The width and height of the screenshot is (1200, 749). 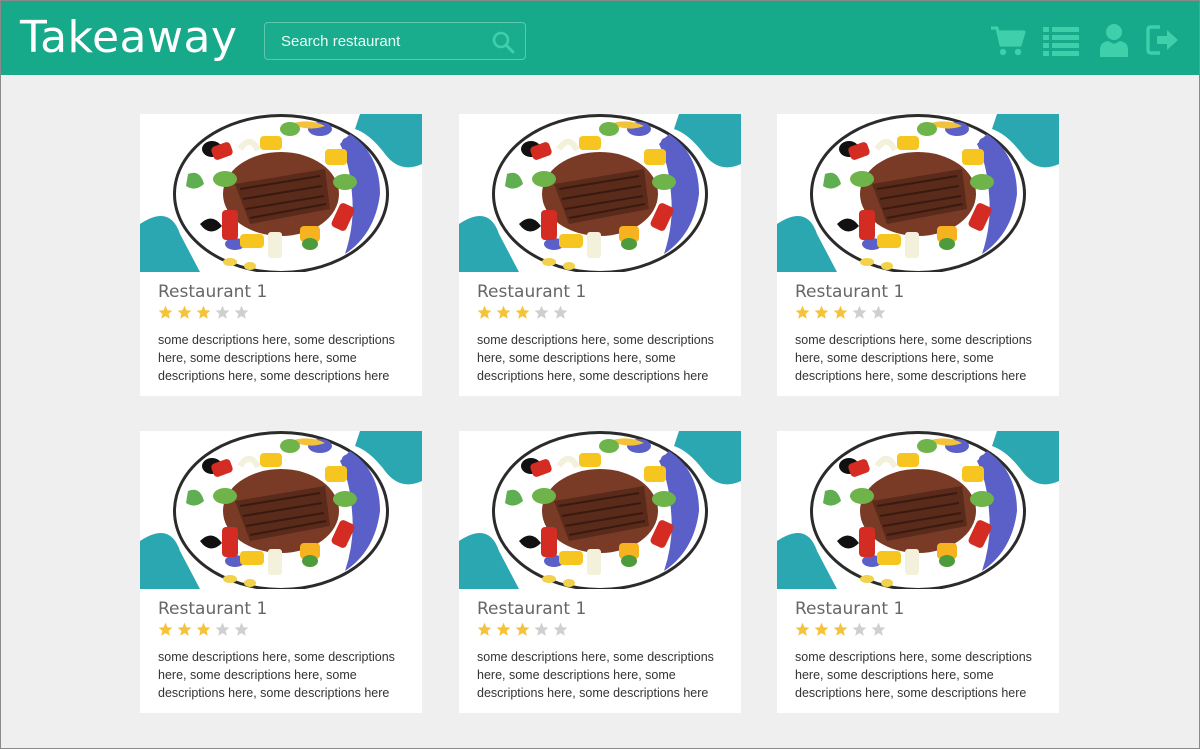 What do you see at coordinates (129, 38) in the screenshot?
I see `app-logo: Takeaway` at bounding box center [129, 38].